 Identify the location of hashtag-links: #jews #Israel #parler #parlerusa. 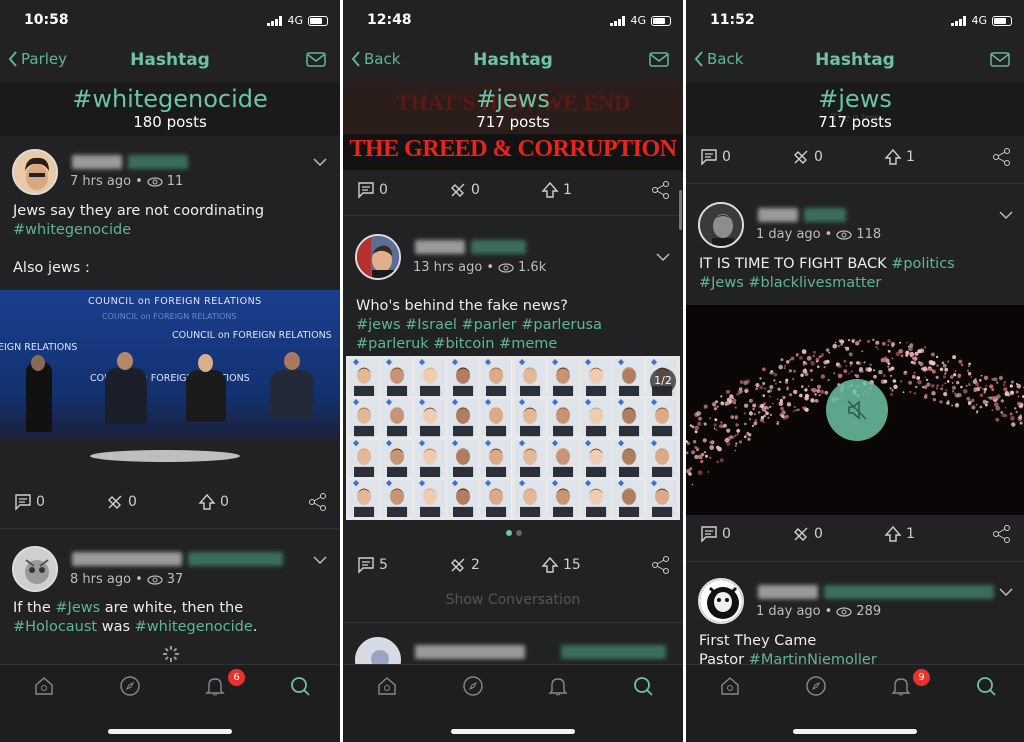
(518, 325).